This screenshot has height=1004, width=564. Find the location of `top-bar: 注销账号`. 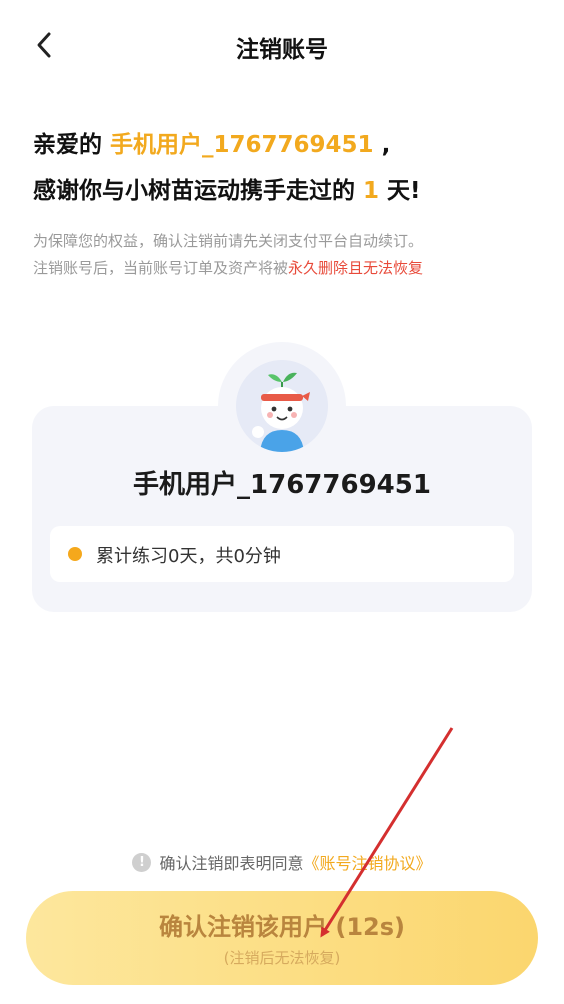

top-bar: 注销账号 is located at coordinates (282, 46).